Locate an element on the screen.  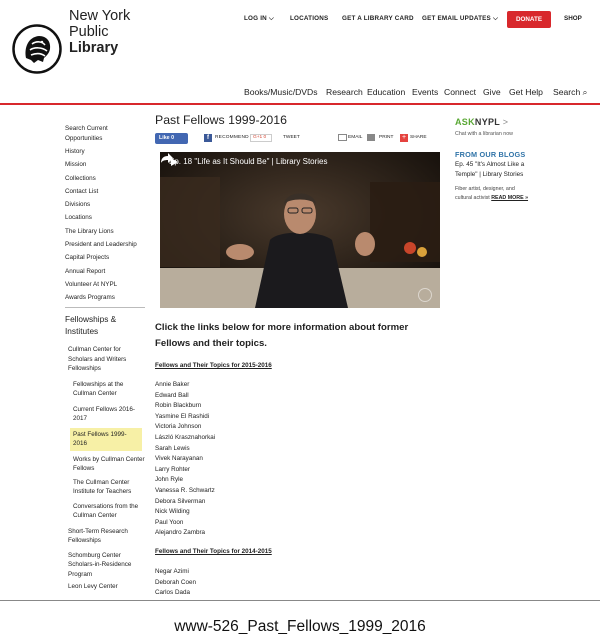
email-updates-label: GET EMAIL UPDATES is located at coordinates (456, 18).